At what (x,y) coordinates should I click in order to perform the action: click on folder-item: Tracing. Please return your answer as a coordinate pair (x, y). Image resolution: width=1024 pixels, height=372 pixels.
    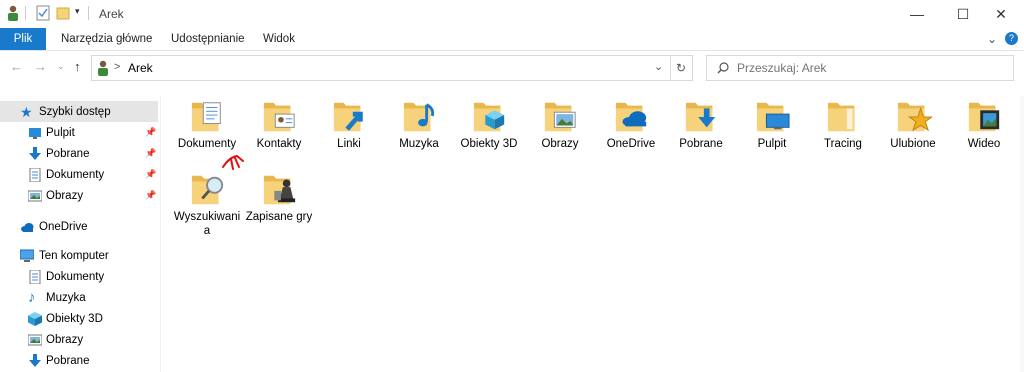
    Looking at the image, I should click on (843, 134).